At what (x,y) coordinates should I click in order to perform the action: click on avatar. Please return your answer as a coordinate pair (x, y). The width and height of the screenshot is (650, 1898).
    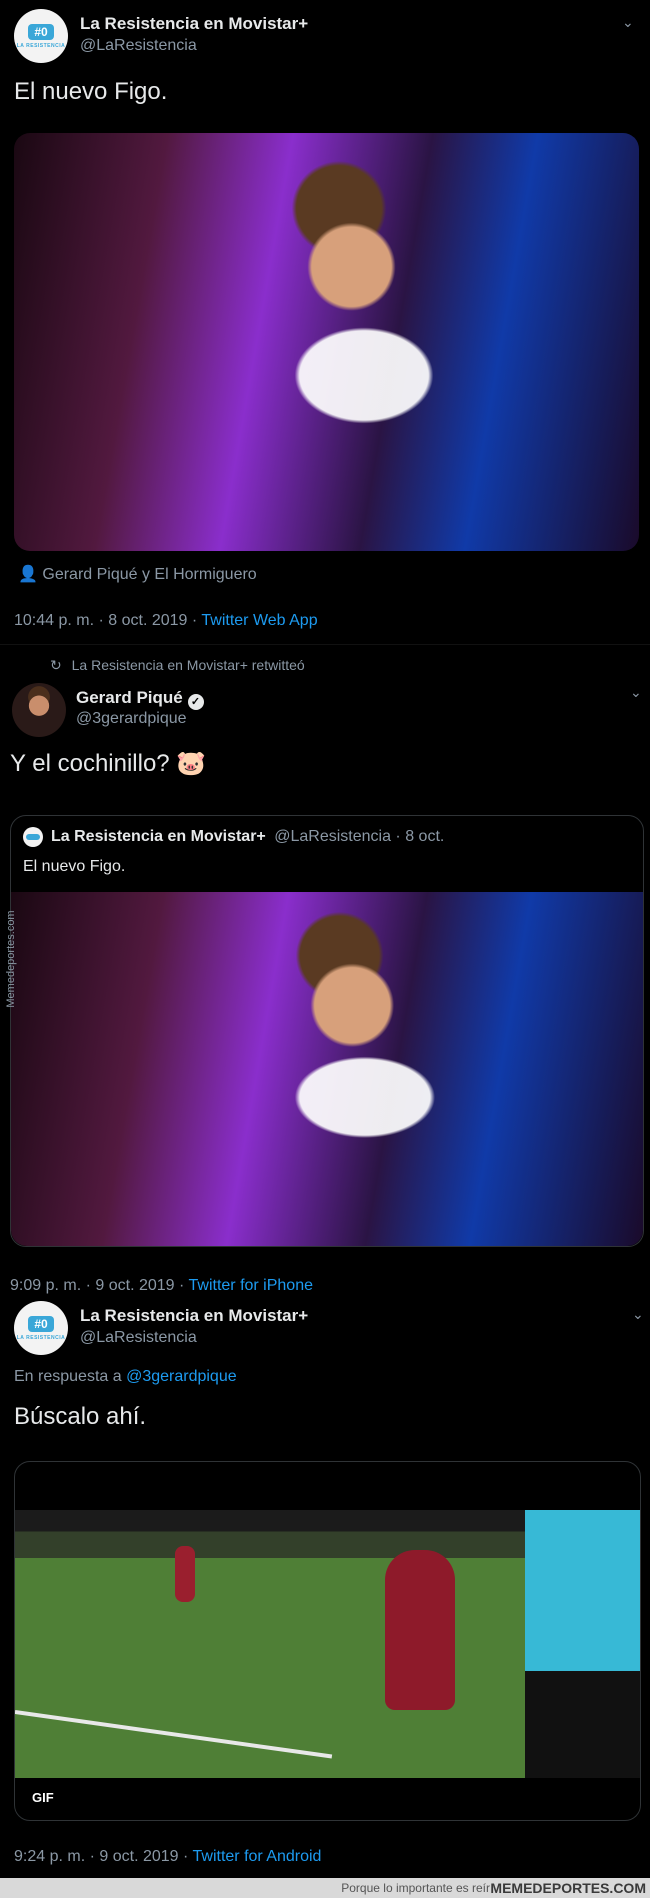
    Looking at the image, I should click on (39, 710).